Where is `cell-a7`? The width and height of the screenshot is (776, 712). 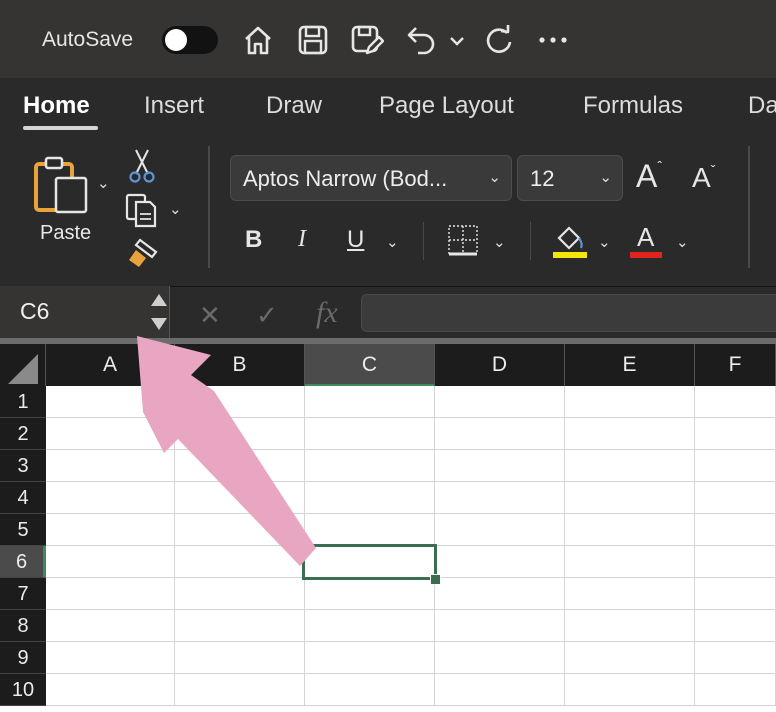 cell-a7 is located at coordinates (110, 594).